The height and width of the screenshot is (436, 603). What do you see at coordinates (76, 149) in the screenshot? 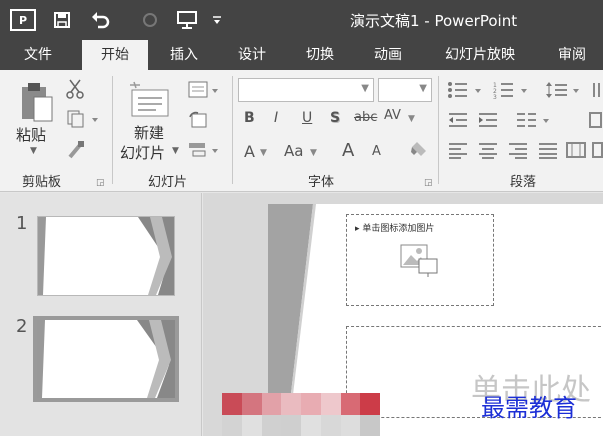
I see `format-painter-icon` at bounding box center [76, 149].